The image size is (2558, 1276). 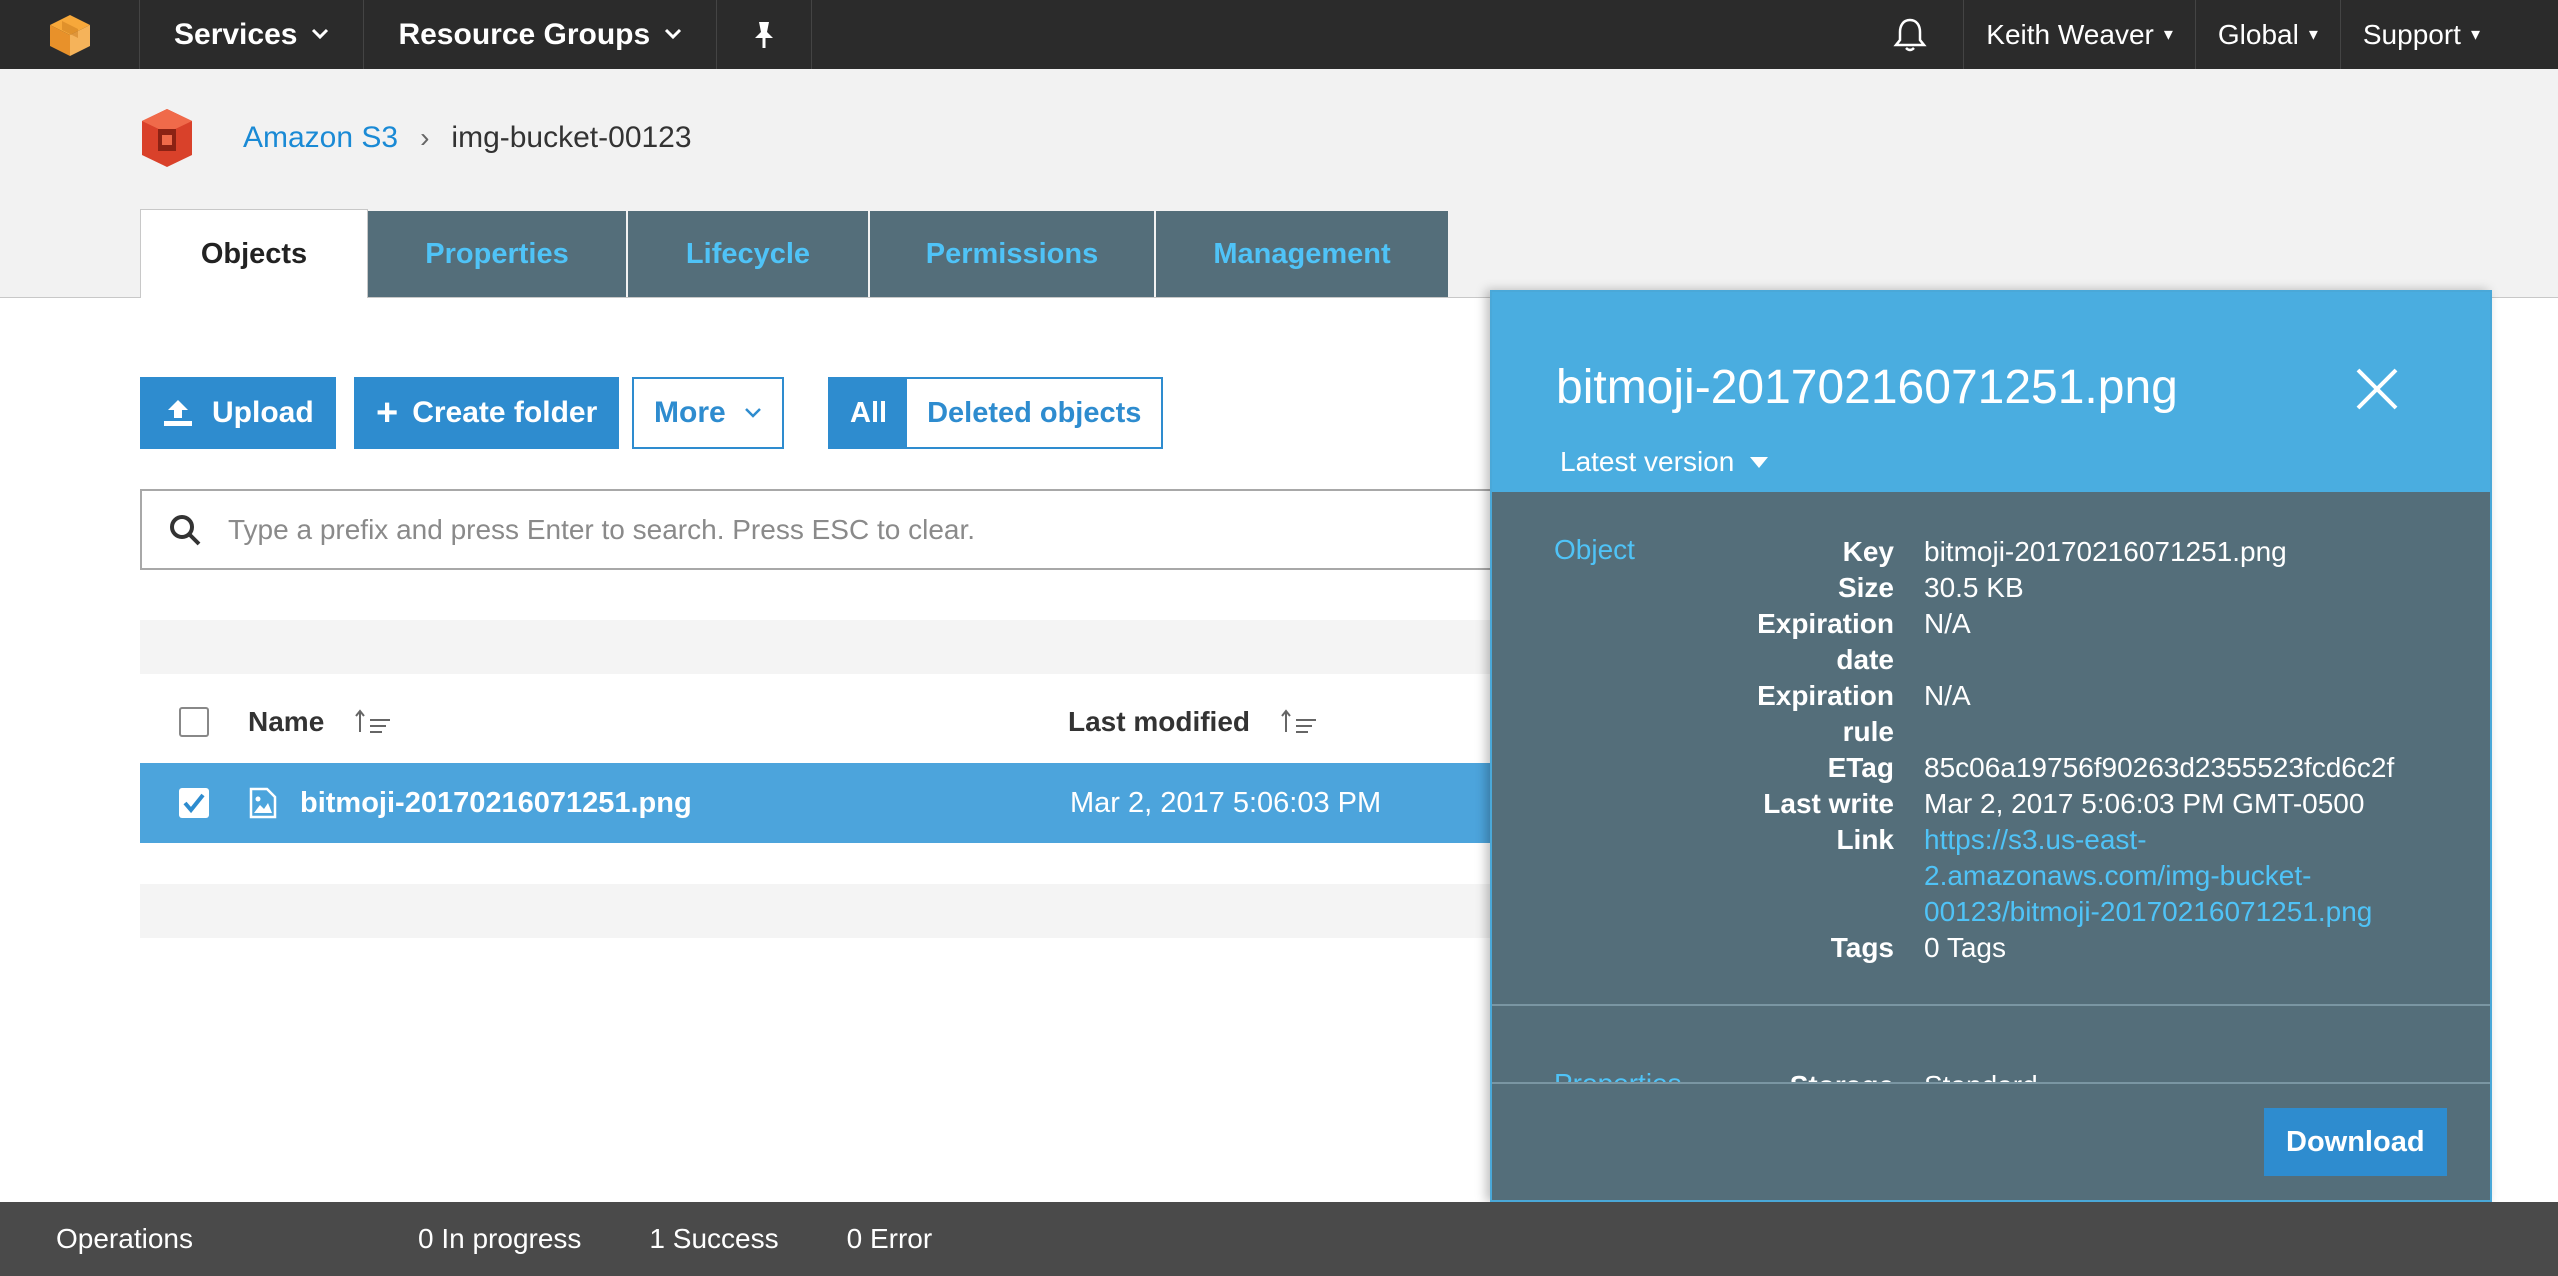 What do you see at coordinates (1034, 413) in the screenshot?
I see `filter-deleted-objects: Deleted objects` at bounding box center [1034, 413].